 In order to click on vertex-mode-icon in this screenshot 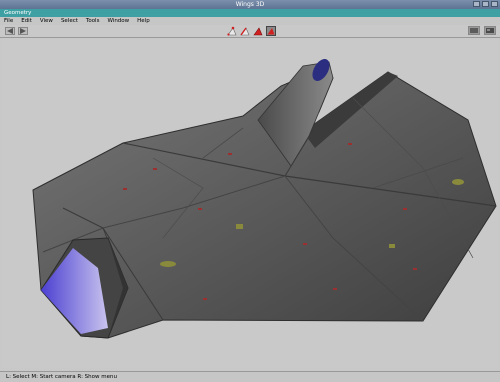, I will do `click(232, 31)`.